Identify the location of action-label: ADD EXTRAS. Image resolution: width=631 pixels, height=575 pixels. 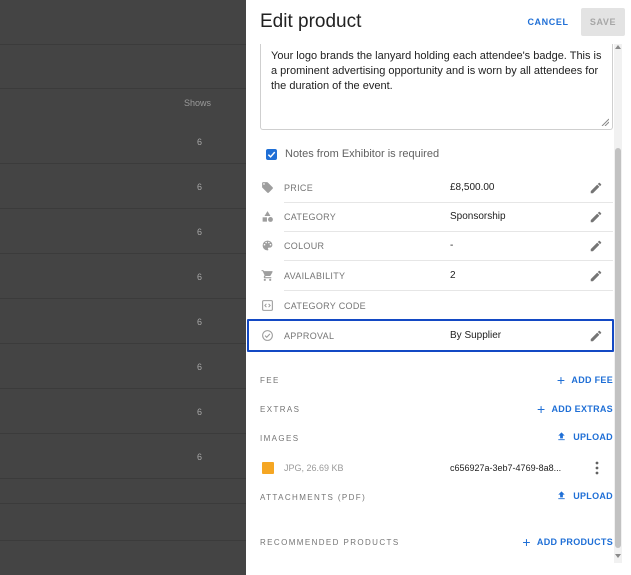
(582, 409).